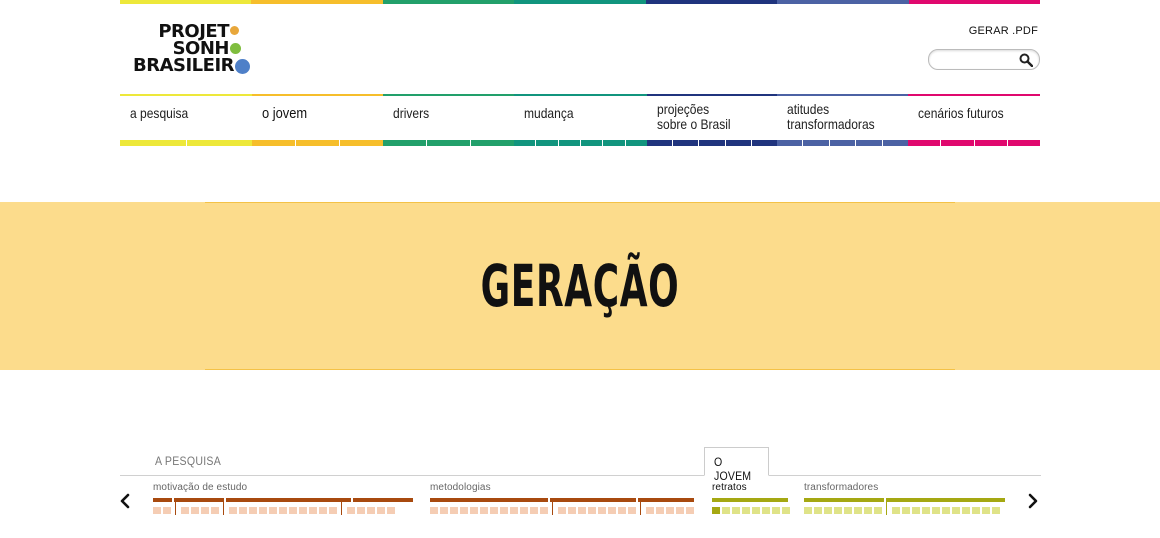 This screenshot has width=1160, height=538. What do you see at coordinates (841, 487) in the screenshot?
I see `subnav-group-label: transformadores` at bounding box center [841, 487].